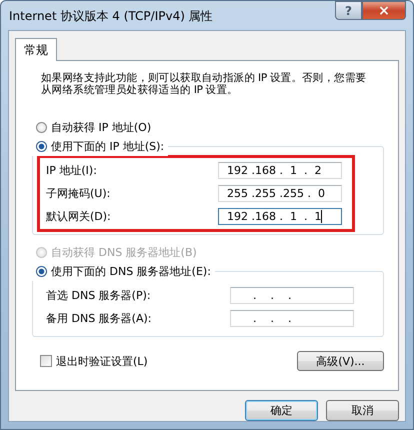 The width and height of the screenshot is (414, 430). I want to click on window-title: Internet 协议版本 4 (TCP/IPv4) 属性, so click(110, 16).